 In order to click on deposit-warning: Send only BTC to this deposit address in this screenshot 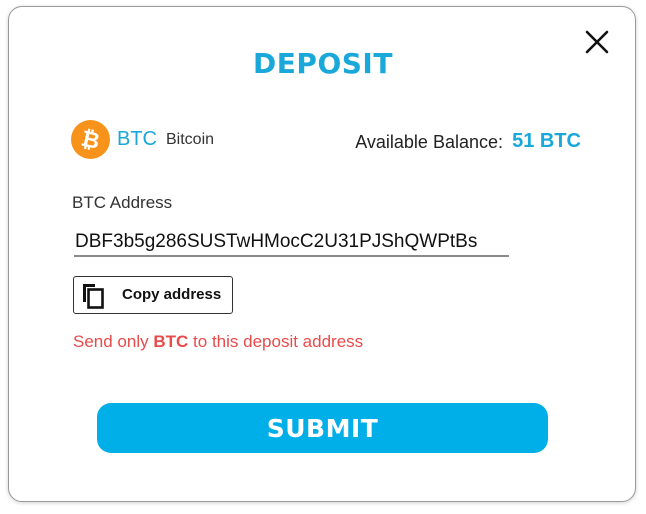, I will do `click(218, 342)`.